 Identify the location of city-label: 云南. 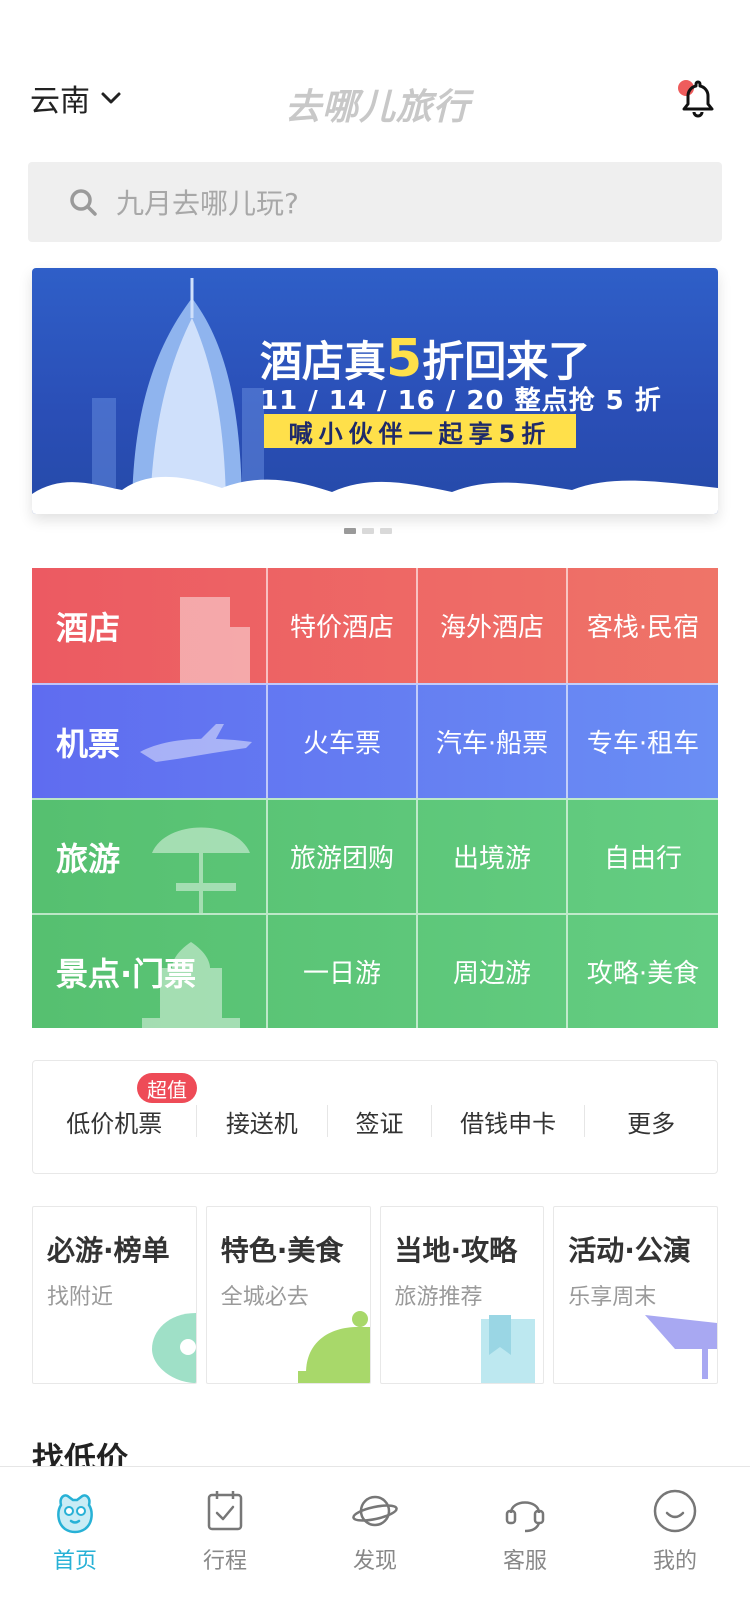
(60, 101).